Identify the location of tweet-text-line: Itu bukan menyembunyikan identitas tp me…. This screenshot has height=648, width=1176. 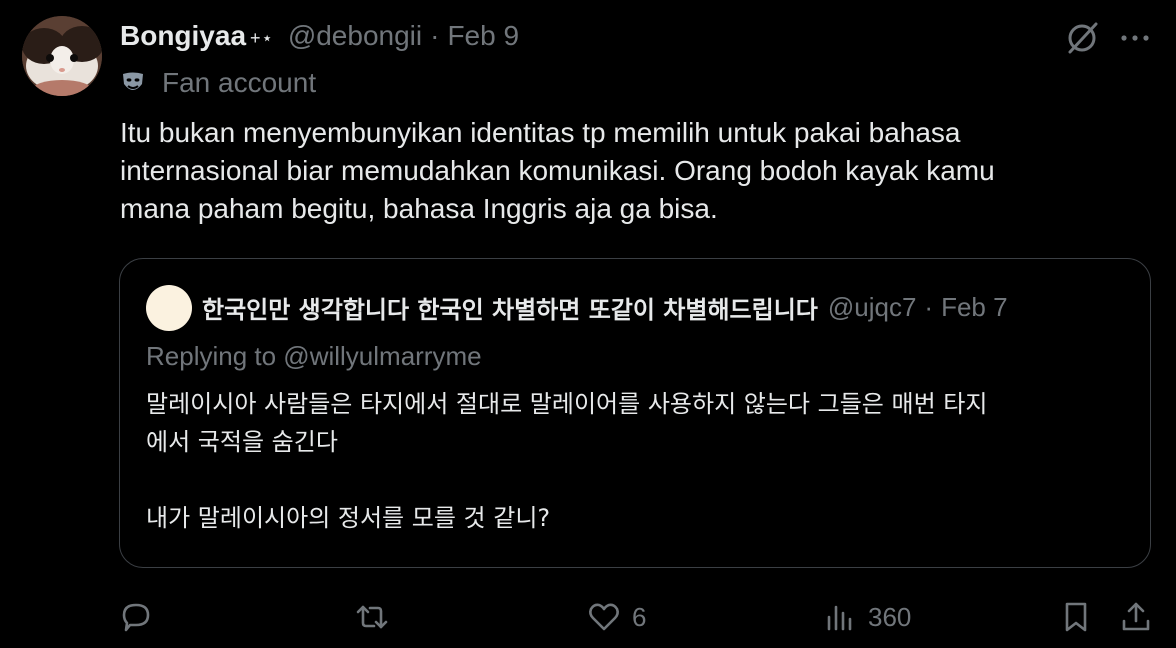
(540, 132).